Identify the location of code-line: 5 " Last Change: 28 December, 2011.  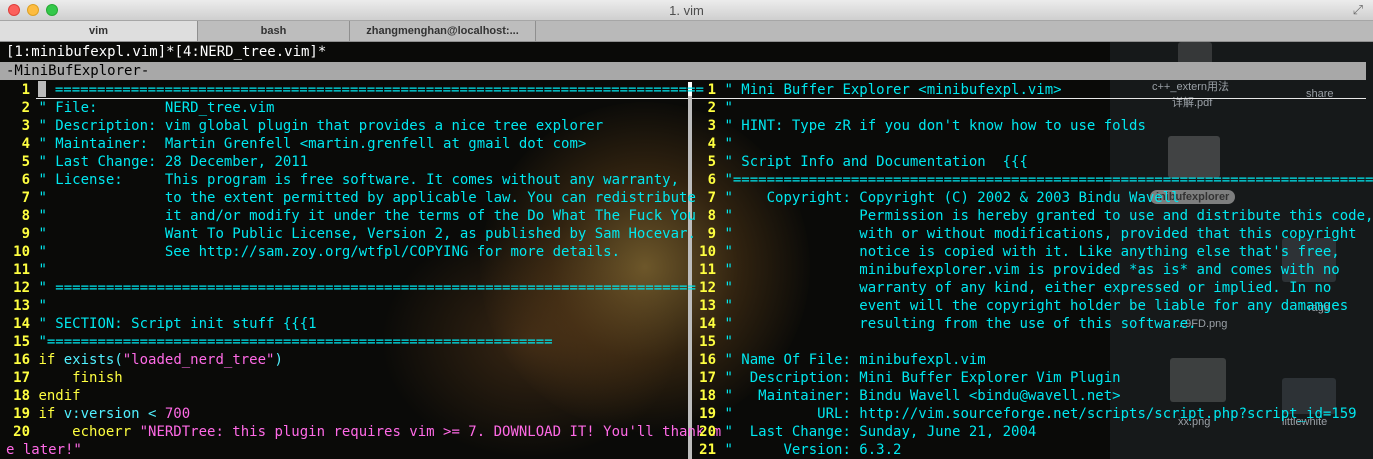
(154, 162).